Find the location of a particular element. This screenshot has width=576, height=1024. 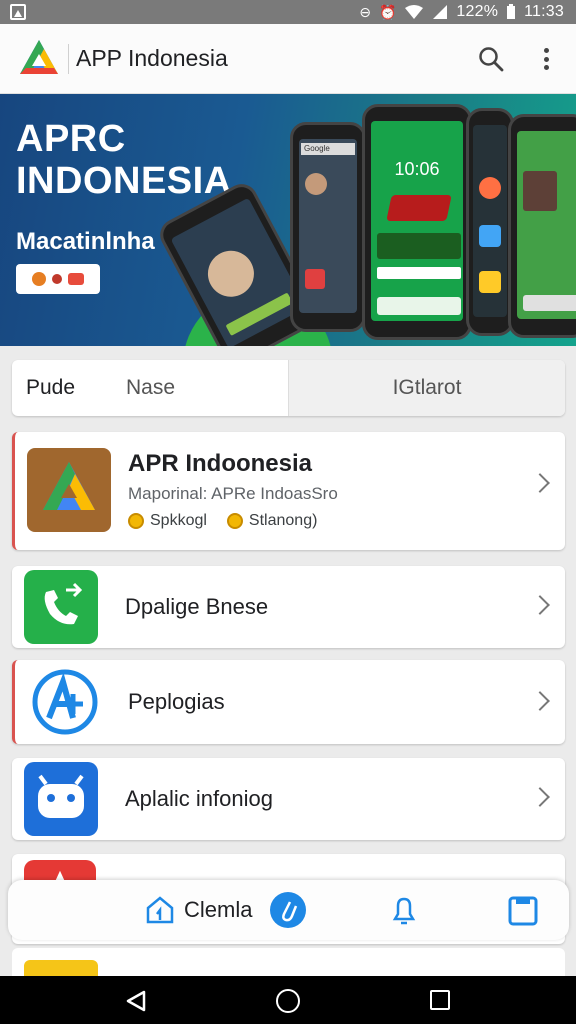

list-item-title: Aplalic infoniog is located at coordinates (199, 798).